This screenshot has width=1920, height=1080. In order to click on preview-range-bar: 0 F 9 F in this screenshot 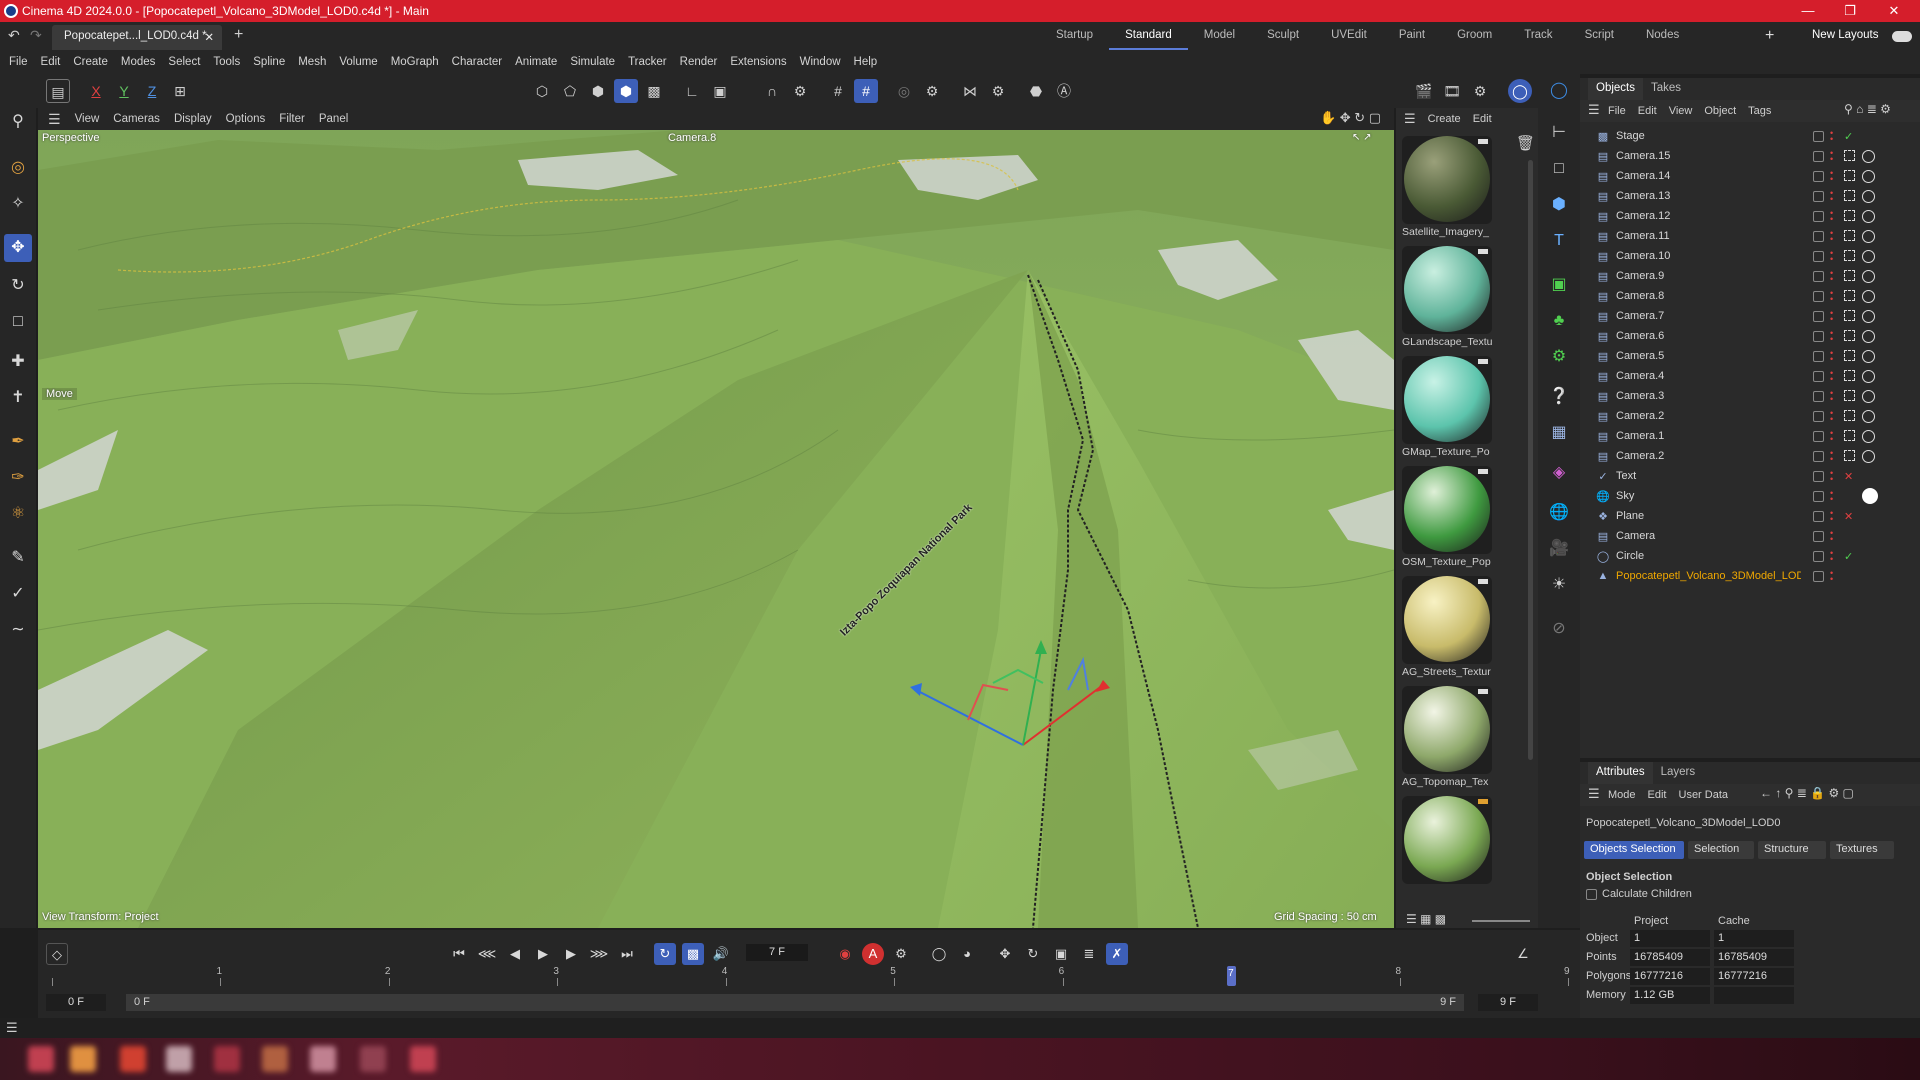, I will do `click(795, 1002)`.